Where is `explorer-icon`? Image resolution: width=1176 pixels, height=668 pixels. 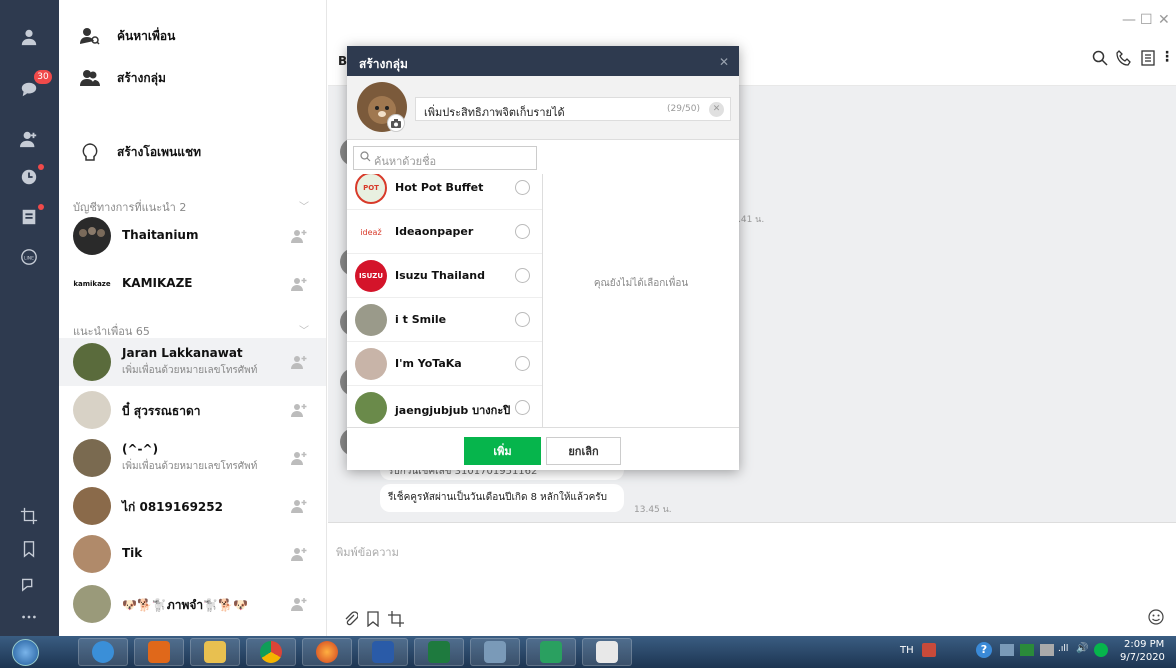 explorer-icon is located at coordinates (215, 652).